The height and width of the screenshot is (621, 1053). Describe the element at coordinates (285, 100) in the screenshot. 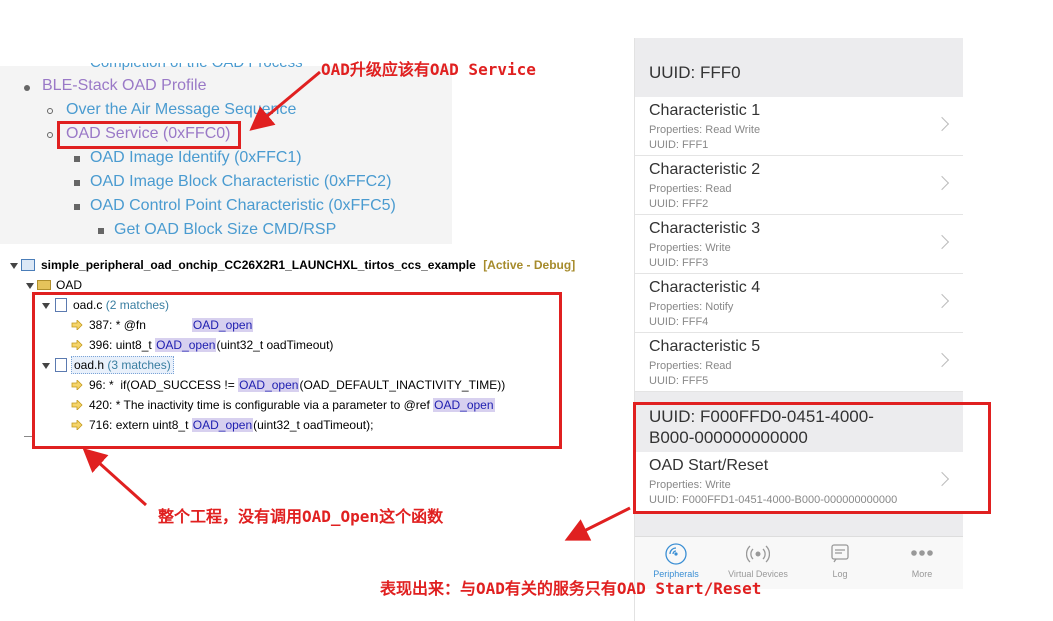

I see `arrow-to-oad-service` at that location.